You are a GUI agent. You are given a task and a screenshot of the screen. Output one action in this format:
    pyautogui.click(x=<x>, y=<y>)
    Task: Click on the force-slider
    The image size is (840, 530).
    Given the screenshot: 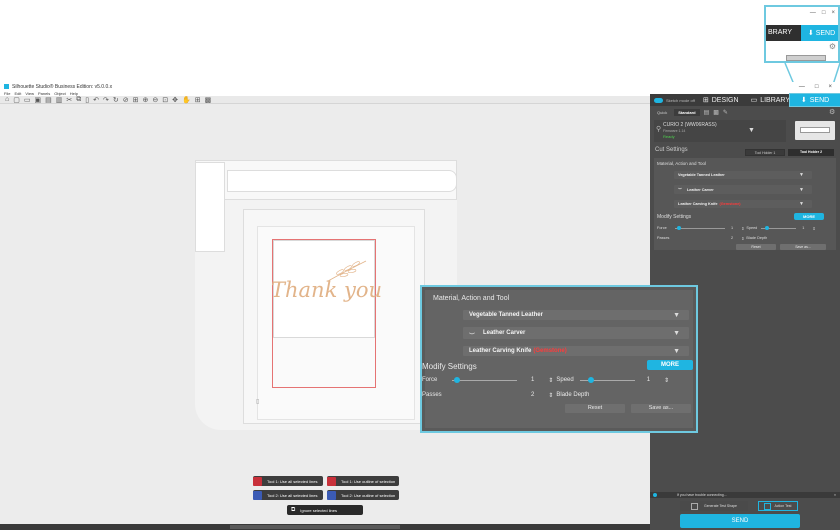 What is the action you would take?
    pyautogui.click(x=700, y=227)
    